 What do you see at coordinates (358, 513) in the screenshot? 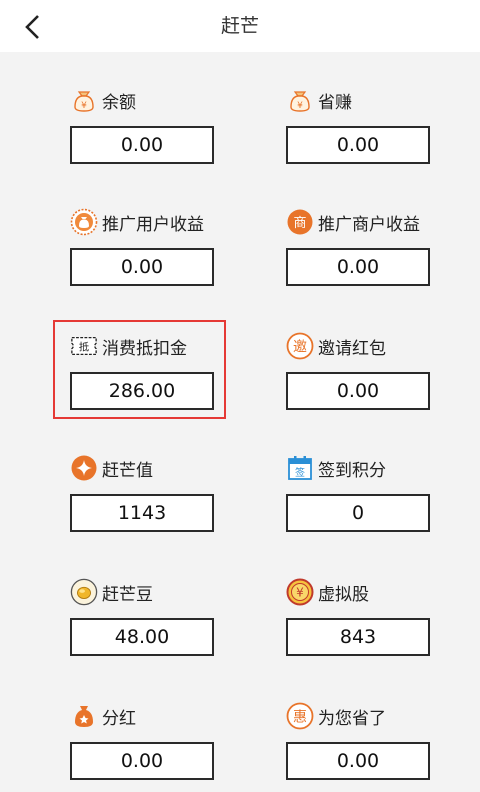
I see `sign-in-points-value: 0` at bounding box center [358, 513].